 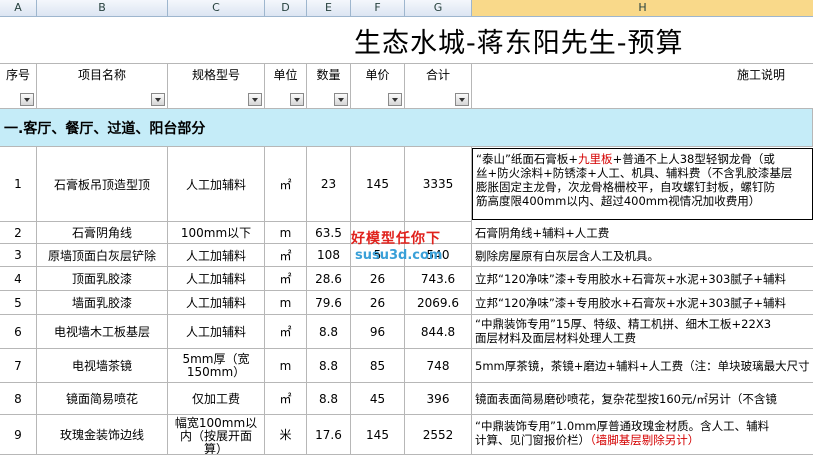 What do you see at coordinates (101, 75) in the screenshot?
I see `header-name-label: 项目名称` at bounding box center [101, 75].